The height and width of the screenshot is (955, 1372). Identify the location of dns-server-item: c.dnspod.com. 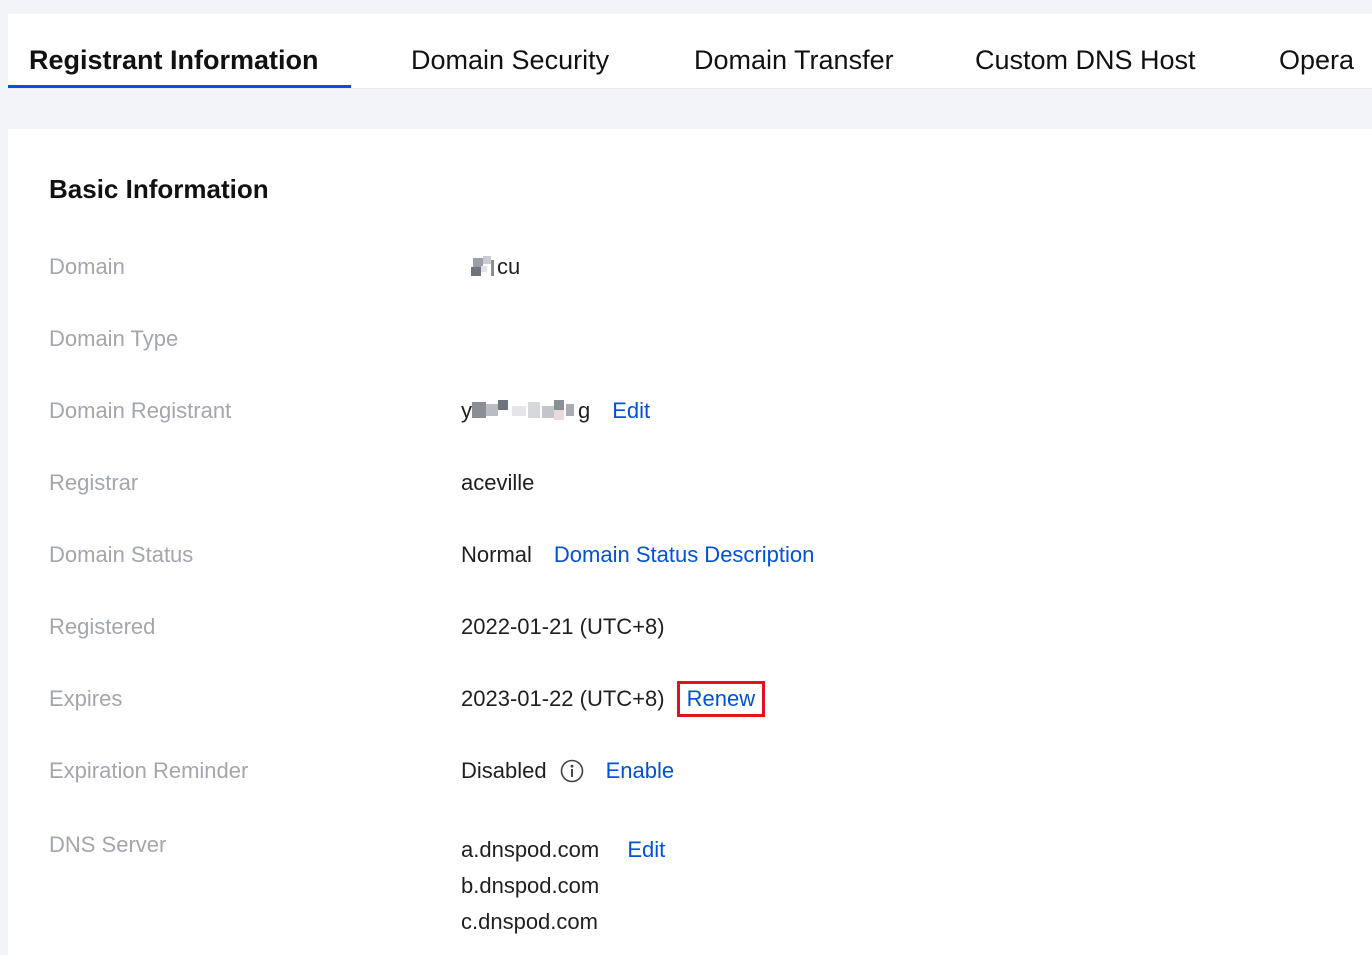
(529, 921).